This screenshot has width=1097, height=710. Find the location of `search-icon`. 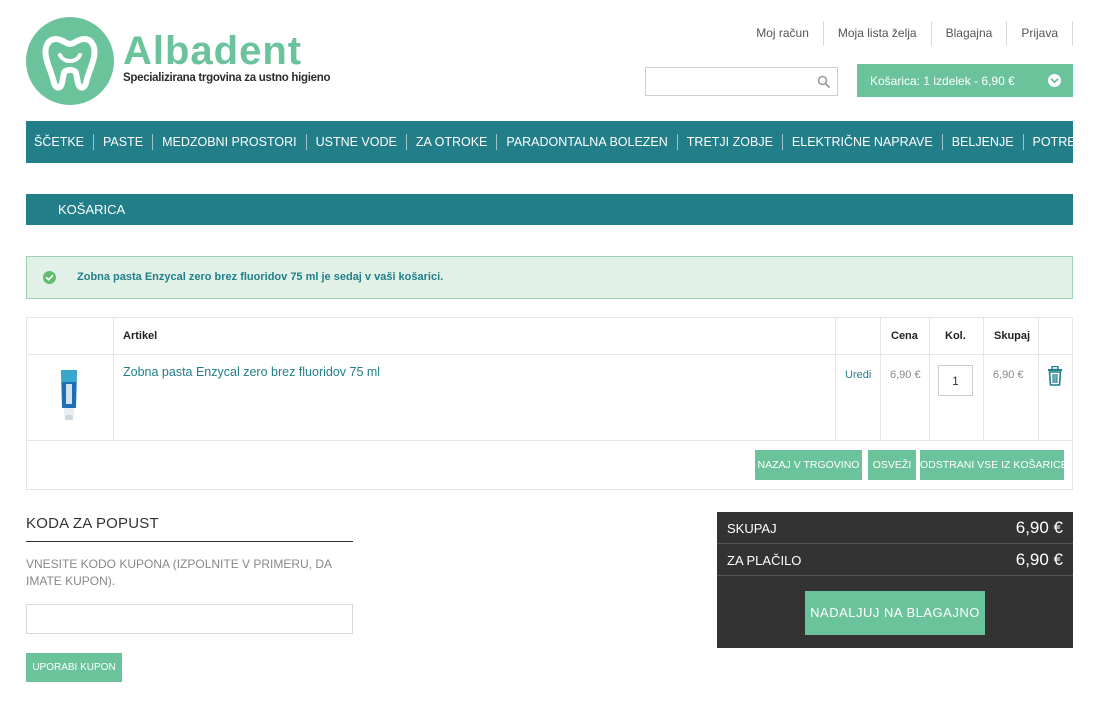

search-icon is located at coordinates (823, 81).